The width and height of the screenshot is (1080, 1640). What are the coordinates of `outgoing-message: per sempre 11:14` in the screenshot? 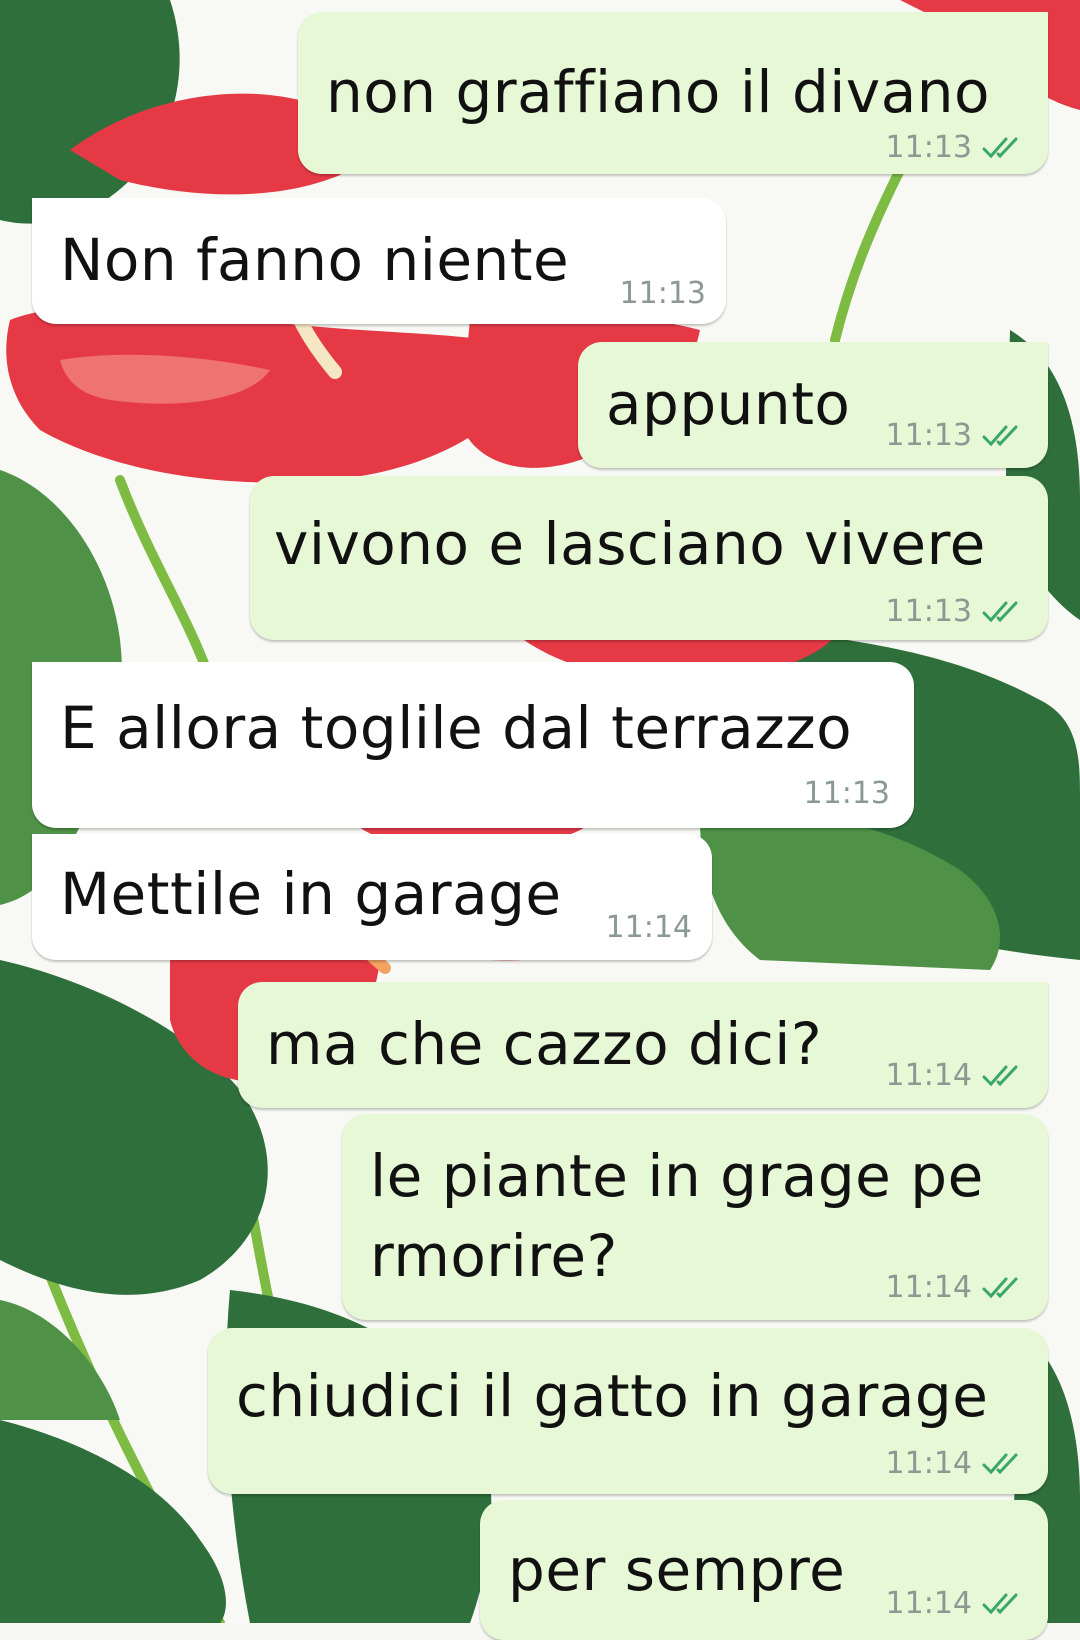 It's located at (764, 1570).